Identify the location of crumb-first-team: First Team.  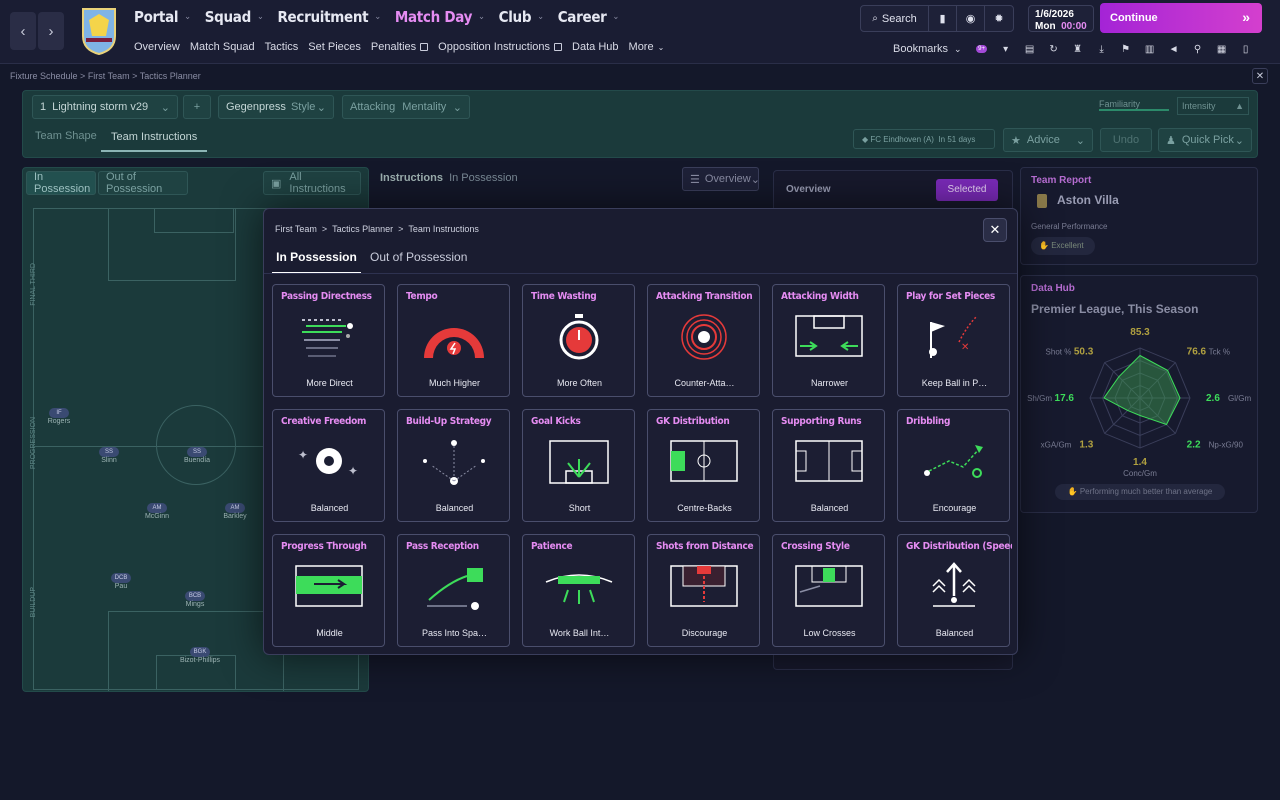
(109, 76).